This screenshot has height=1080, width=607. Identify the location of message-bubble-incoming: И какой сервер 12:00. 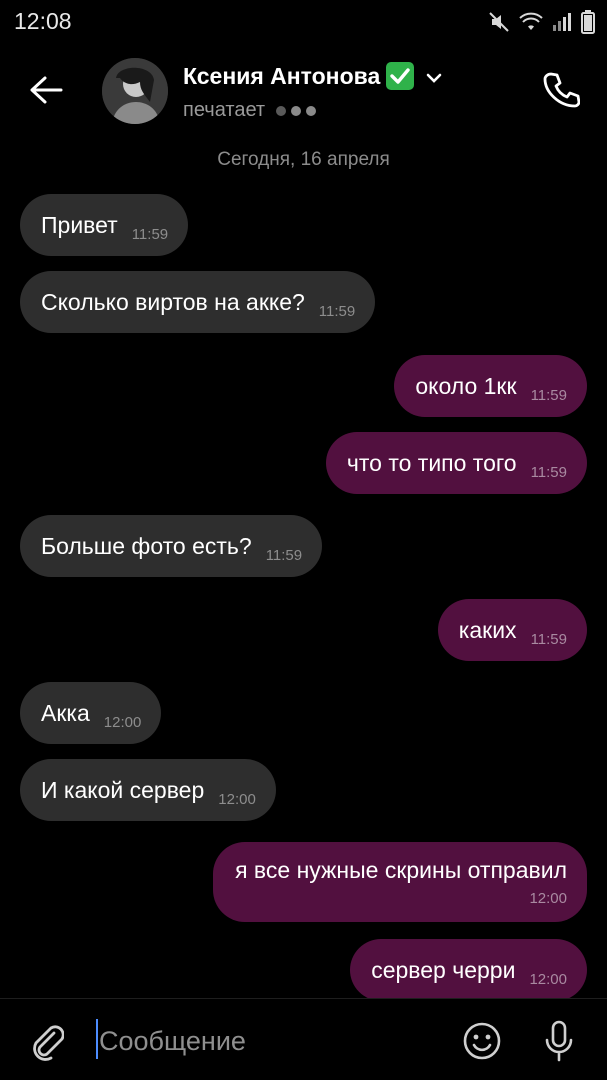
(148, 790).